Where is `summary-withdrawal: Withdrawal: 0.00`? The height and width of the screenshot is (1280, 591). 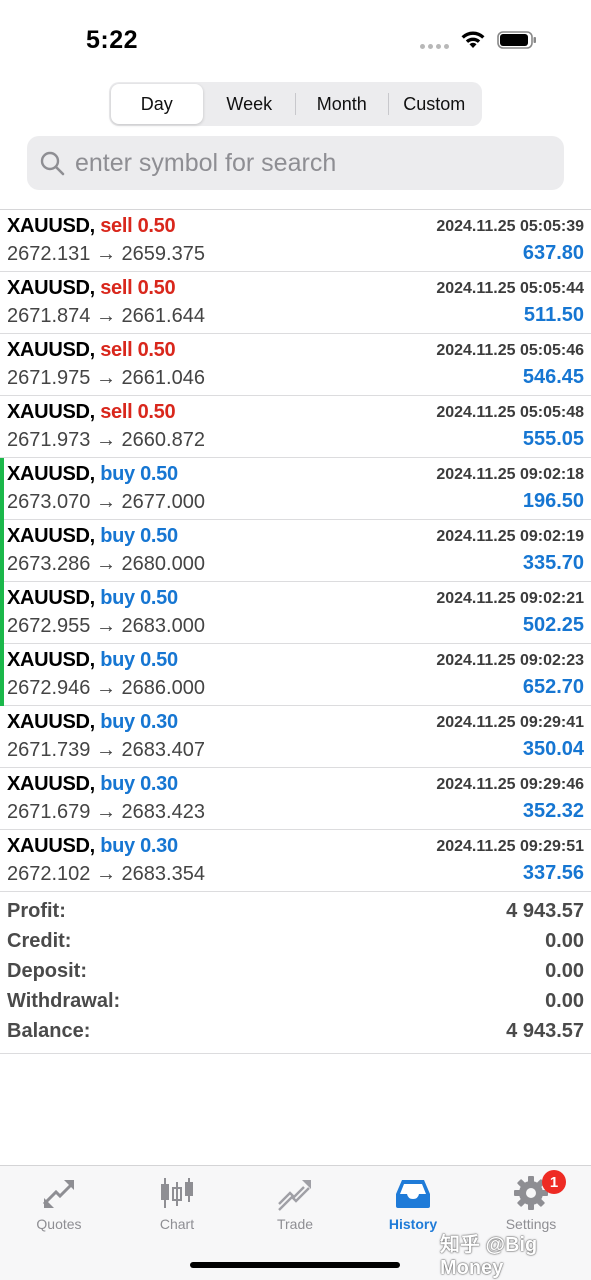 summary-withdrawal: Withdrawal: 0.00 is located at coordinates (295, 1003).